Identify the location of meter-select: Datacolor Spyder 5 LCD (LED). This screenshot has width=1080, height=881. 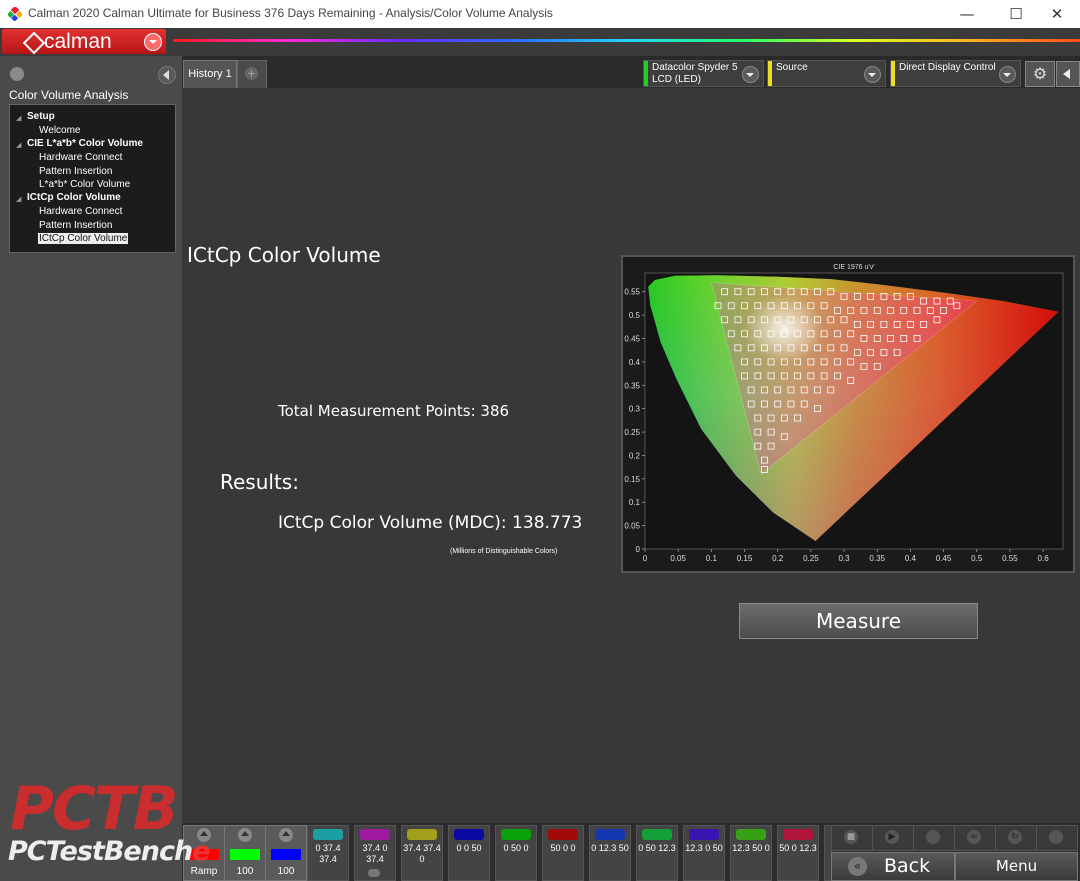
(703, 73).